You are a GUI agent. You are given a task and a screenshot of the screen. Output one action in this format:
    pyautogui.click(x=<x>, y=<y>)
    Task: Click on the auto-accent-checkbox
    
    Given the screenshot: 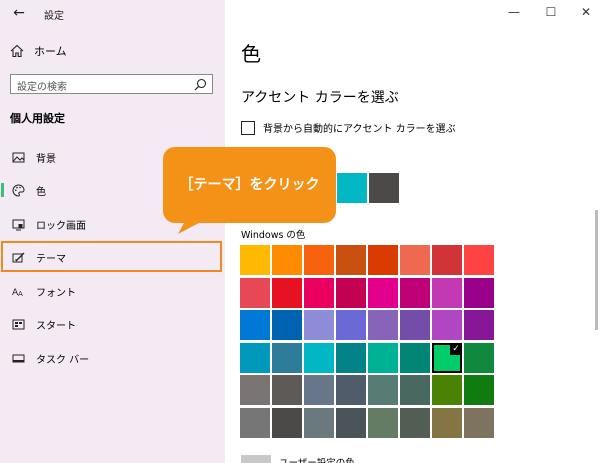 What is the action you would take?
    pyautogui.click(x=248, y=127)
    